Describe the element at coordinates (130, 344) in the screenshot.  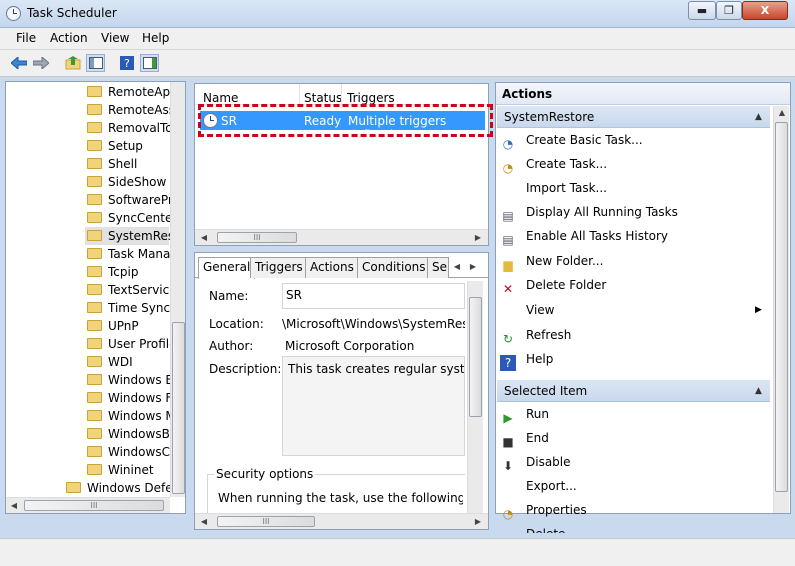
I see `tree-item: User Profile` at that location.